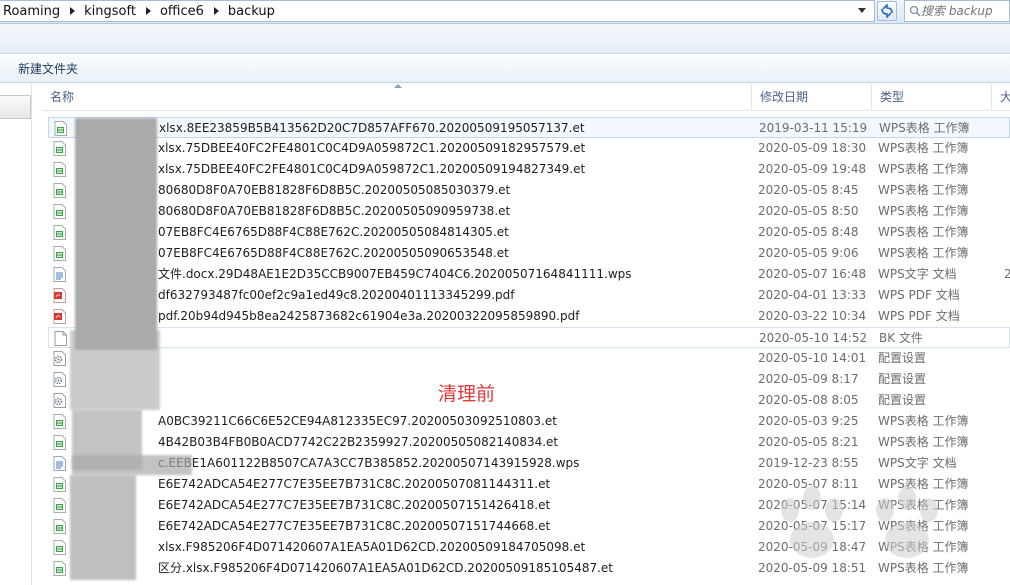 This screenshot has height=585, width=1010. Describe the element at coordinates (901, 338) in the screenshot. I see `file-type: BK 文件` at that location.